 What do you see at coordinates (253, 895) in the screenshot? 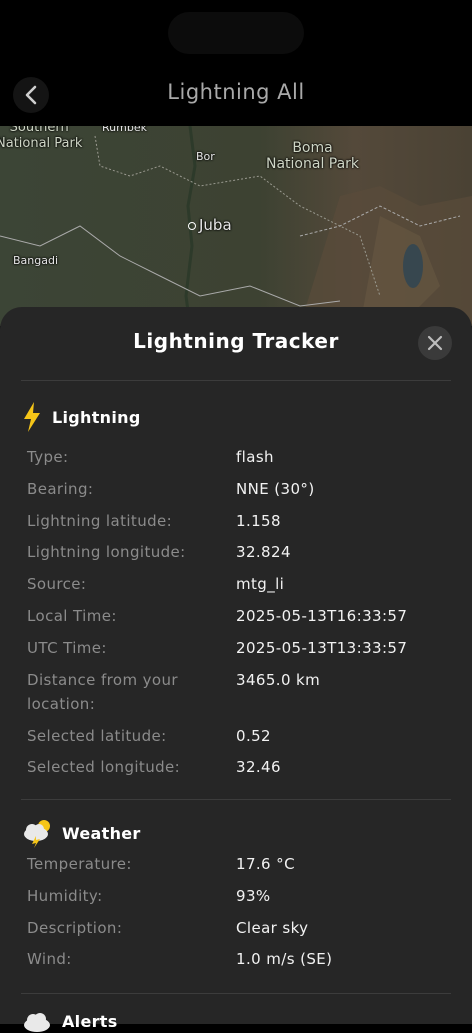
I see `detail-value: 93%` at bounding box center [253, 895].